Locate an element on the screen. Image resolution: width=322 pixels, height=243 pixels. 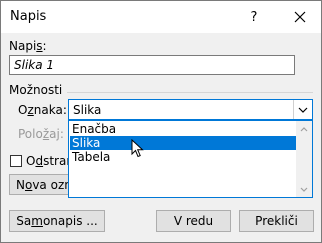
title-bar: Napis ? is located at coordinates (161, 17).